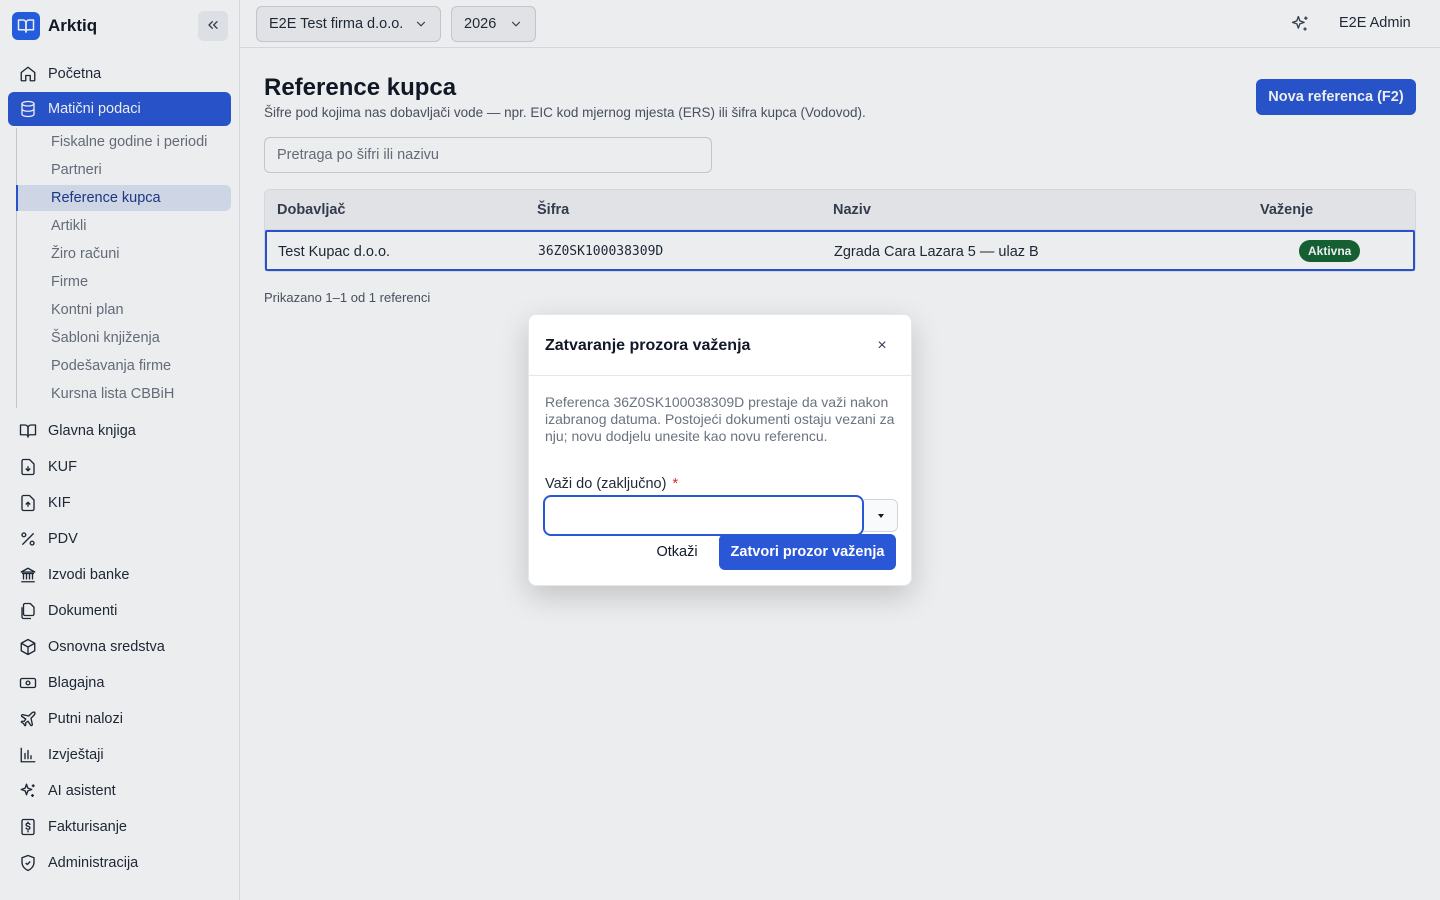 This screenshot has width=1440, height=900. I want to click on valid-until-date-input, so click(703, 515).